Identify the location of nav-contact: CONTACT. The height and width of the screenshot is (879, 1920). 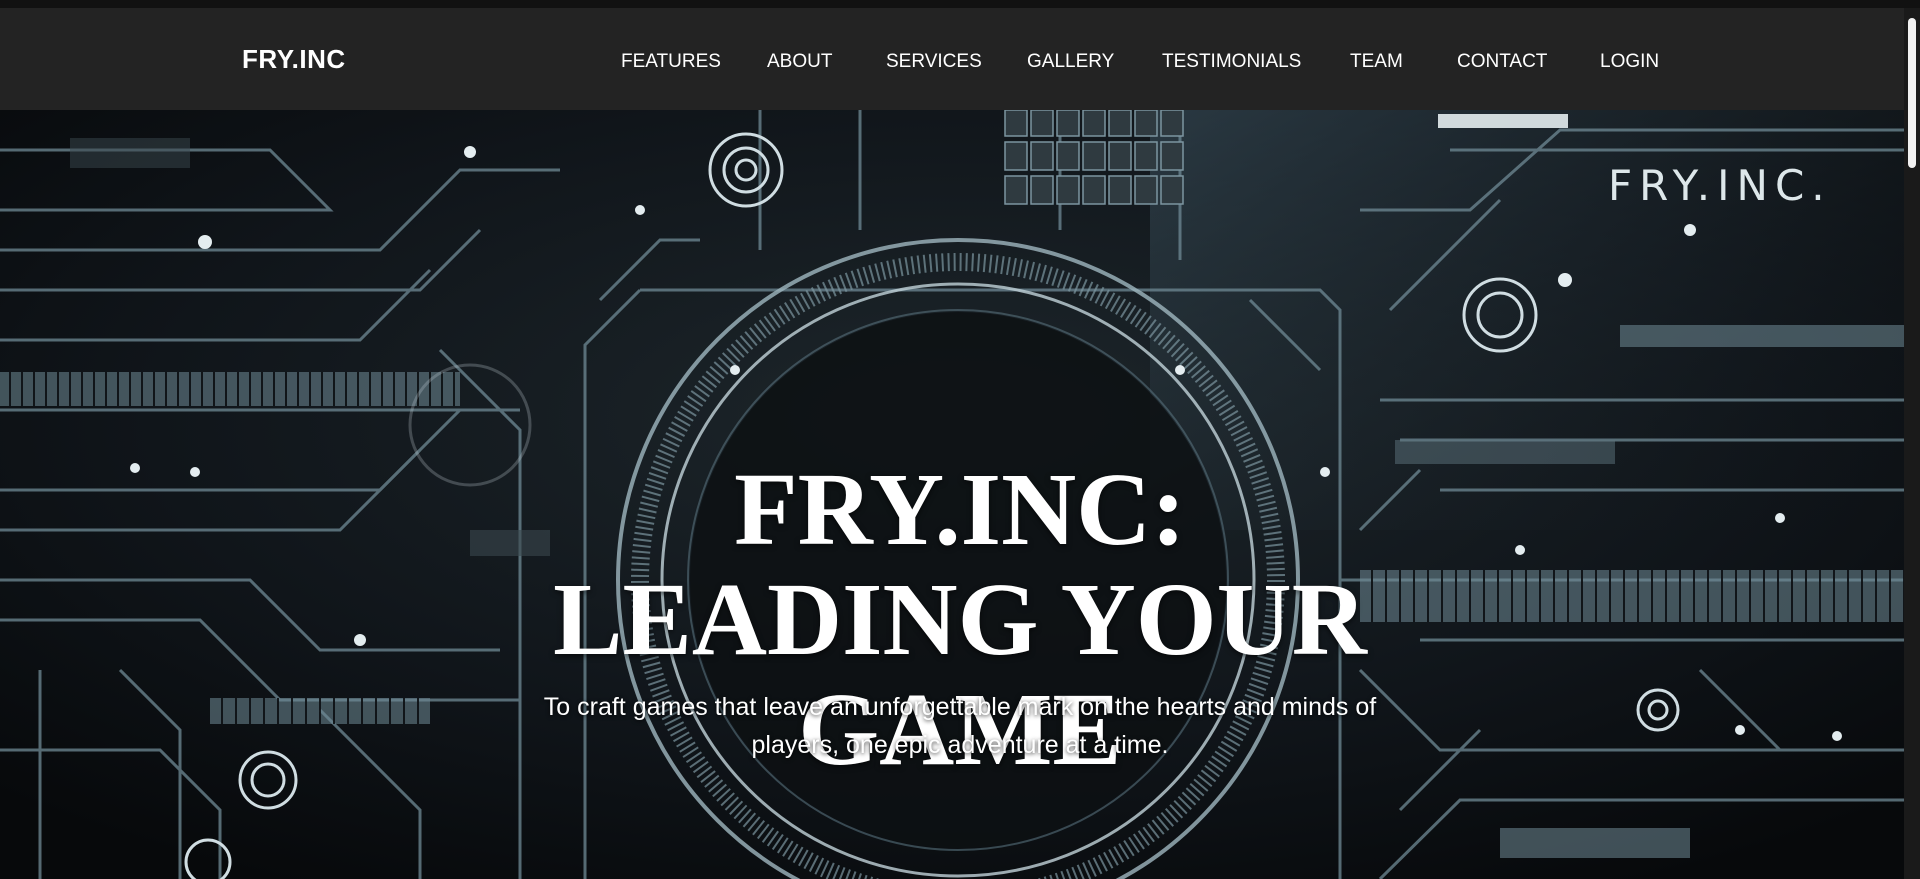
(1502, 61).